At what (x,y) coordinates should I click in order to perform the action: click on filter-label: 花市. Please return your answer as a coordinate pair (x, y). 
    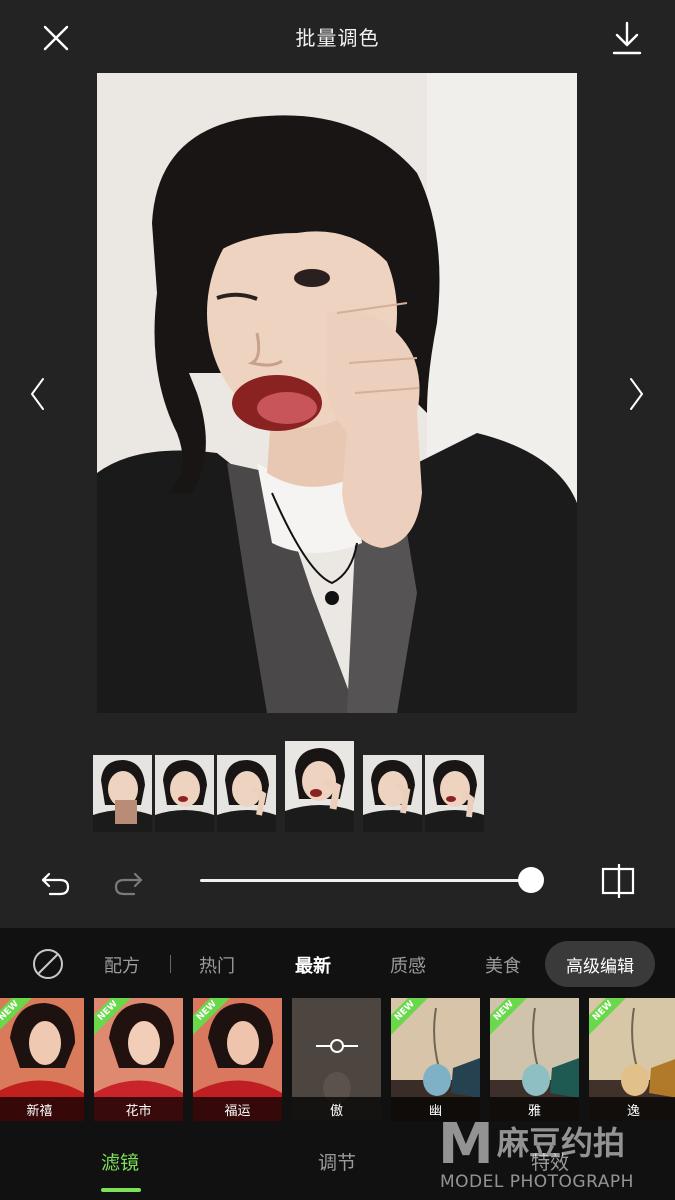
    Looking at the image, I should click on (138, 1109).